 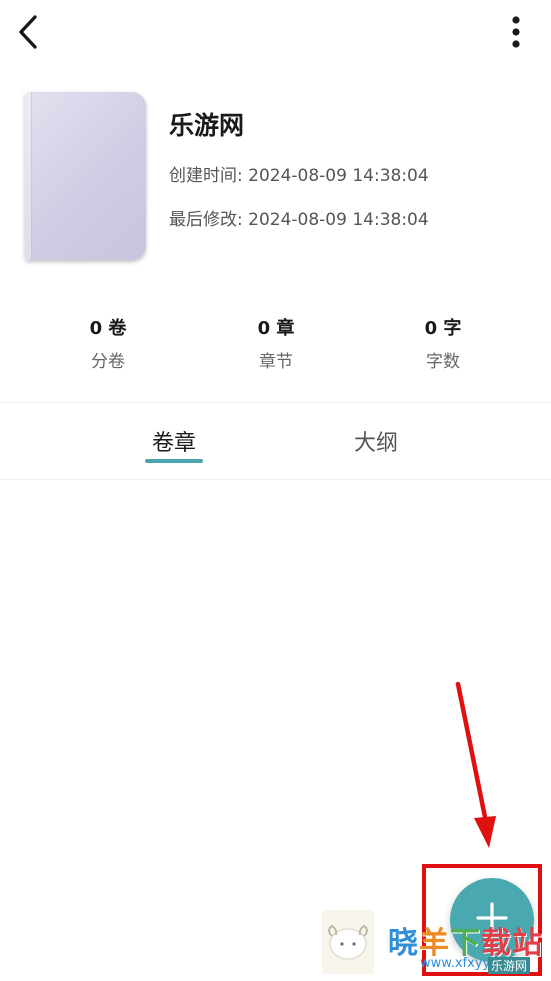 What do you see at coordinates (276, 328) in the screenshot?
I see `stat-value: 0 章` at bounding box center [276, 328].